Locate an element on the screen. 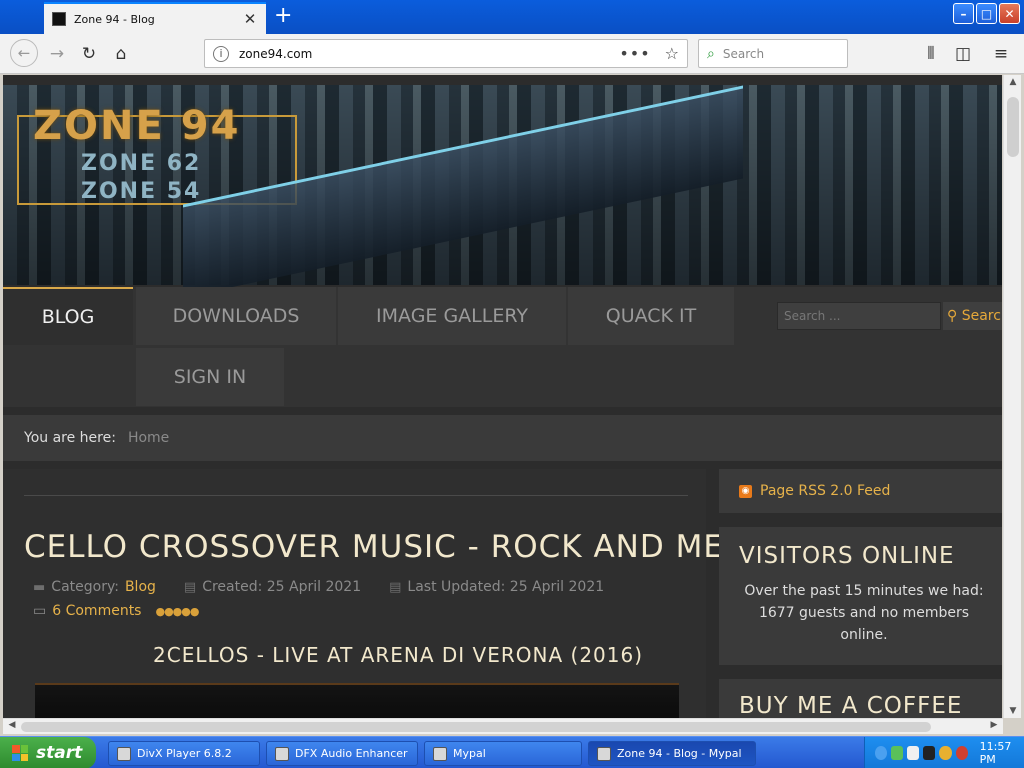  tray-app-icon is located at coordinates (913, 753).